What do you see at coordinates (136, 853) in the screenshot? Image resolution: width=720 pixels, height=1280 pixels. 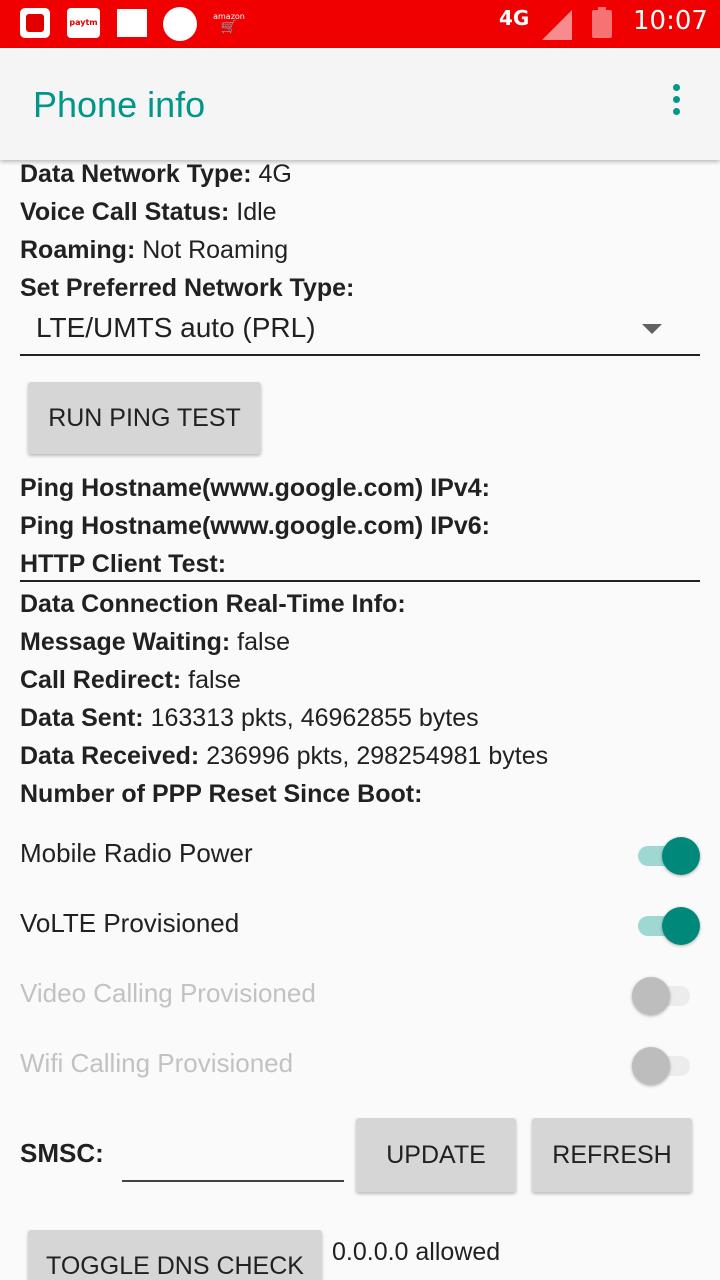 I see `mobile-radio-power-label: Mobile Radio Power` at bounding box center [136, 853].